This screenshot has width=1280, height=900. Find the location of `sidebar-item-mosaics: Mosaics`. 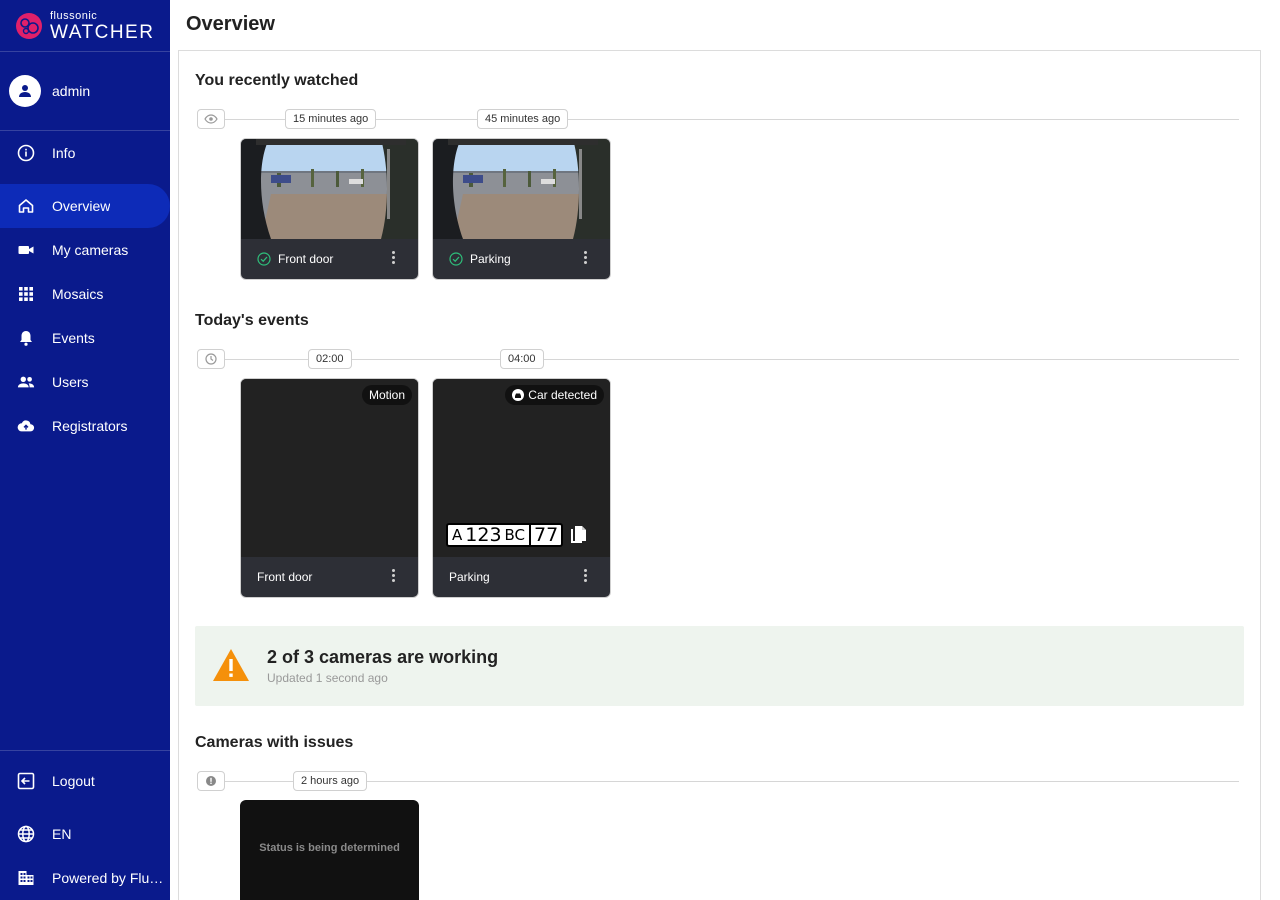

sidebar-item-mosaics: Mosaics is located at coordinates (85, 294).